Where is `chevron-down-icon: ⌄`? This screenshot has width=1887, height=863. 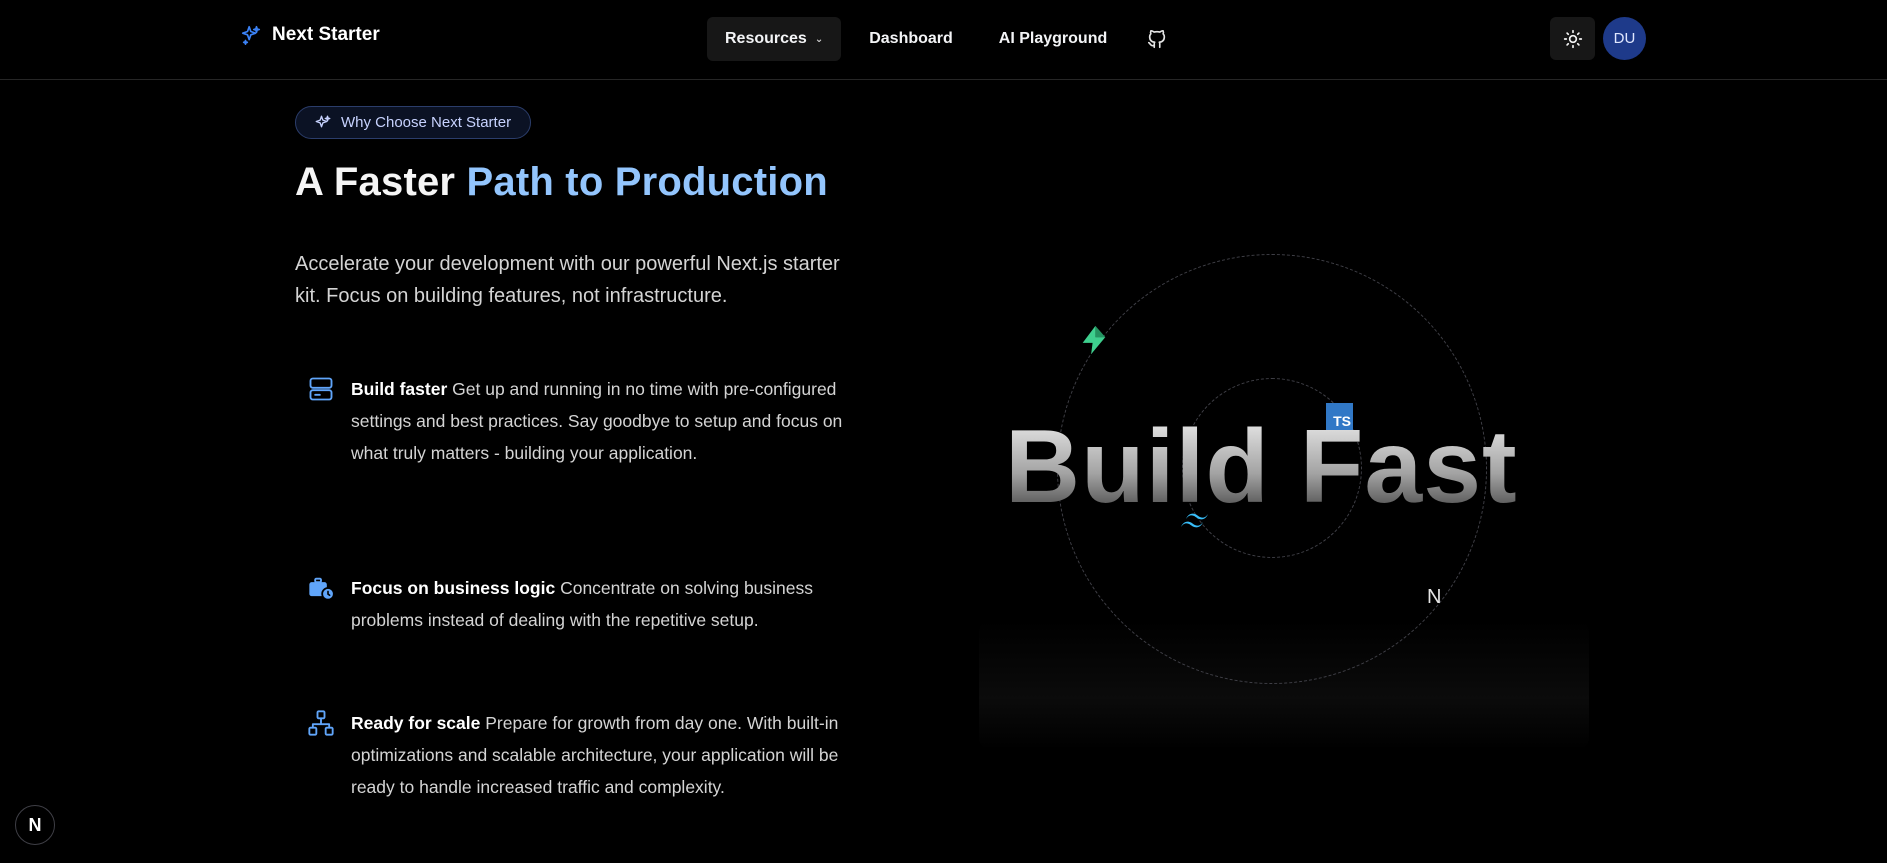 chevron-down-icon: ⌄ is located at coordinates (819, 39).